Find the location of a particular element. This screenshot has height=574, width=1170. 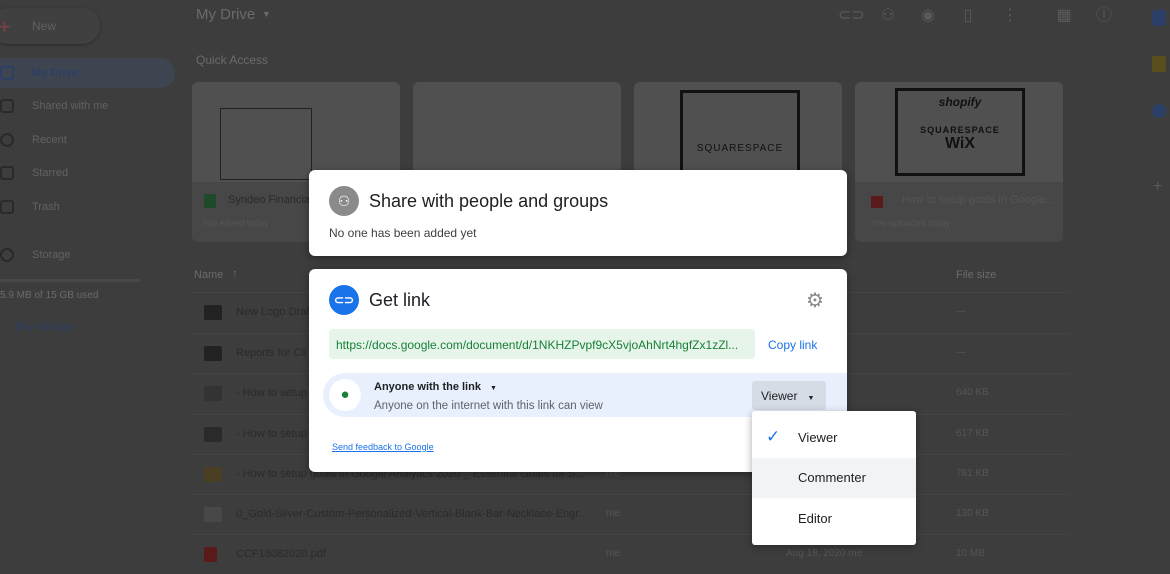

menu-item-viewer: ✓ Viewer is located at coordinates (834, 437).